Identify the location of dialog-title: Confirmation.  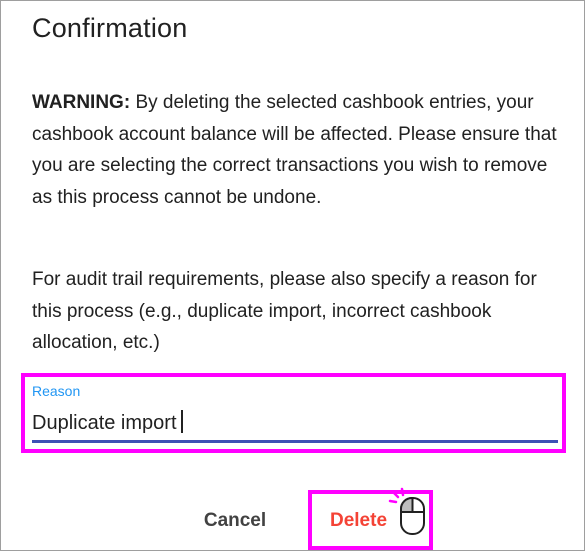
(110, 28).